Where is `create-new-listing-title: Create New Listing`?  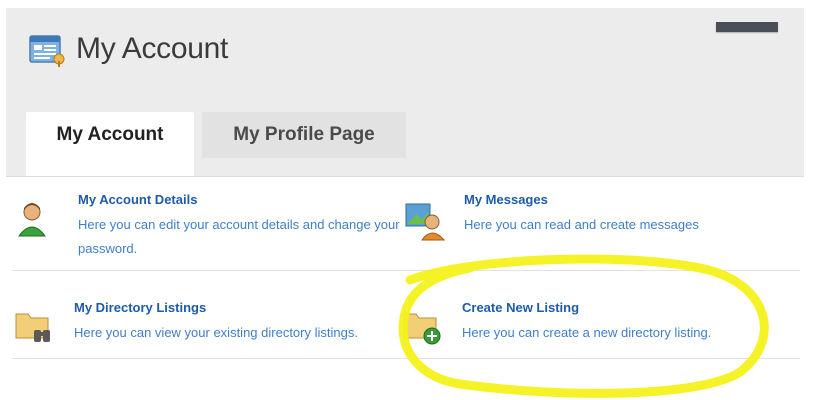
create-new-listing-title: Create New Listing is located at coordinates (520, 307).